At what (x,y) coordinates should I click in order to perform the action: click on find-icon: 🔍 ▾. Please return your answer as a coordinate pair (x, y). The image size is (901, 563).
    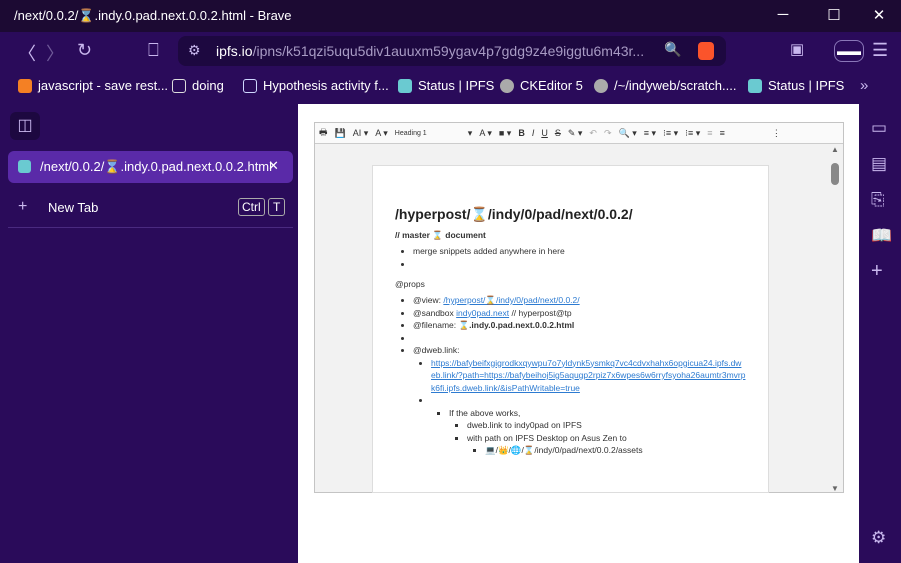
    Looking at the image, I should click on (628, 133).